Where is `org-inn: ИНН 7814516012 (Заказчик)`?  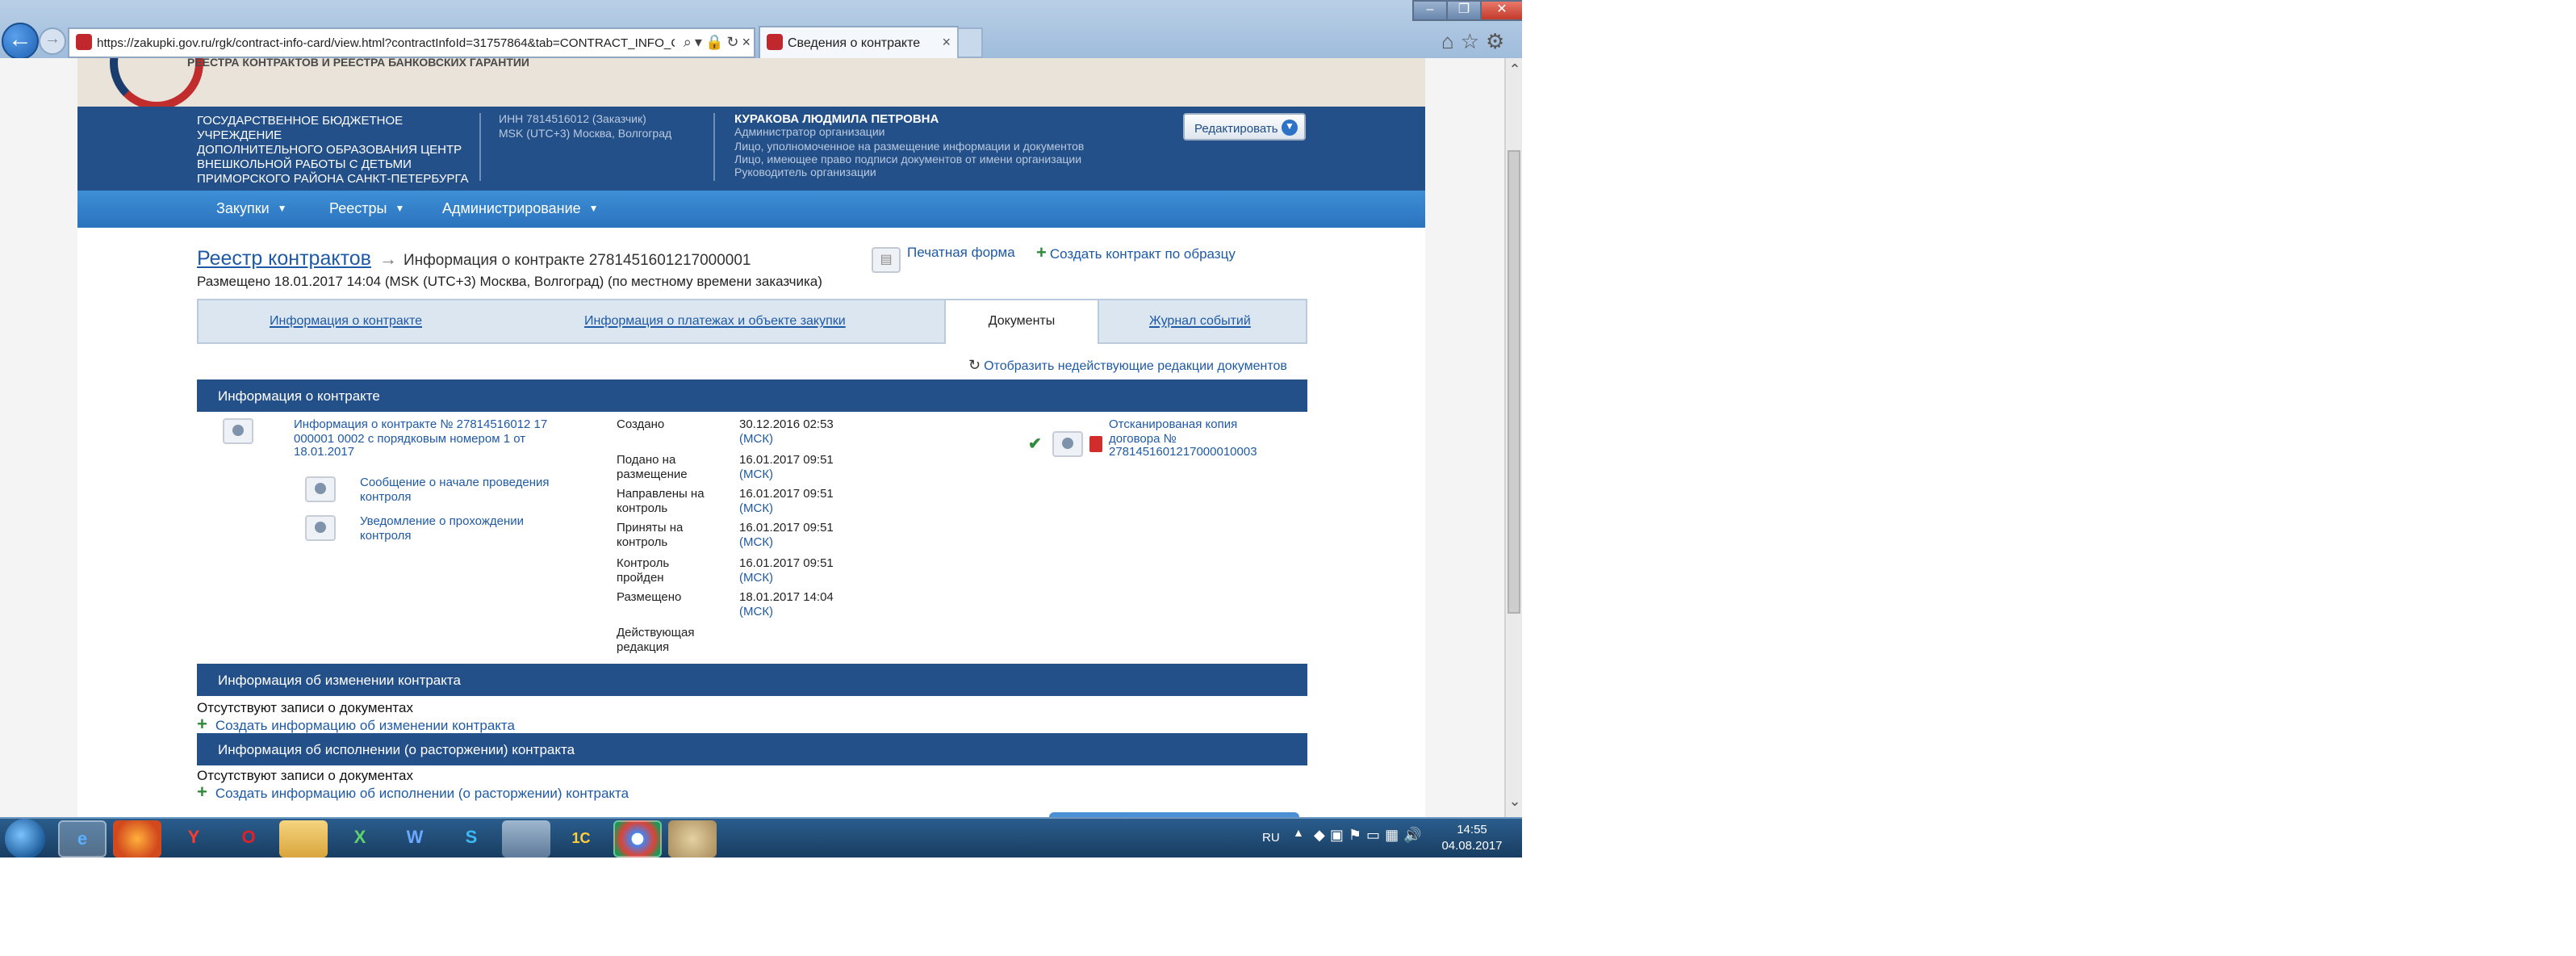 org-inn: ИНН 7814516012 (Заказчик) is located at coordinates (572, 120).